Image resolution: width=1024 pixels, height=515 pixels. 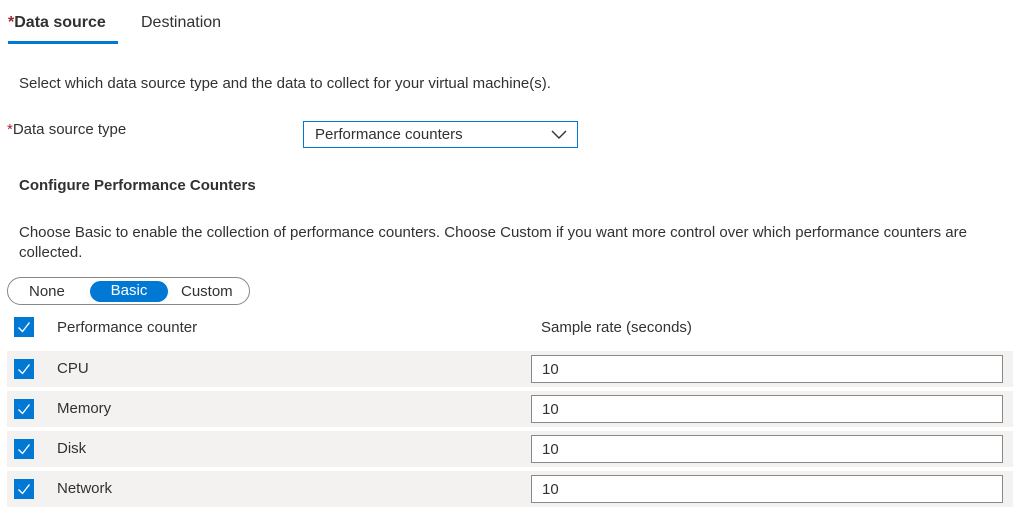 I want to click on collection-mode-toggle: None Basic Custom, so click(x=128, y=291).